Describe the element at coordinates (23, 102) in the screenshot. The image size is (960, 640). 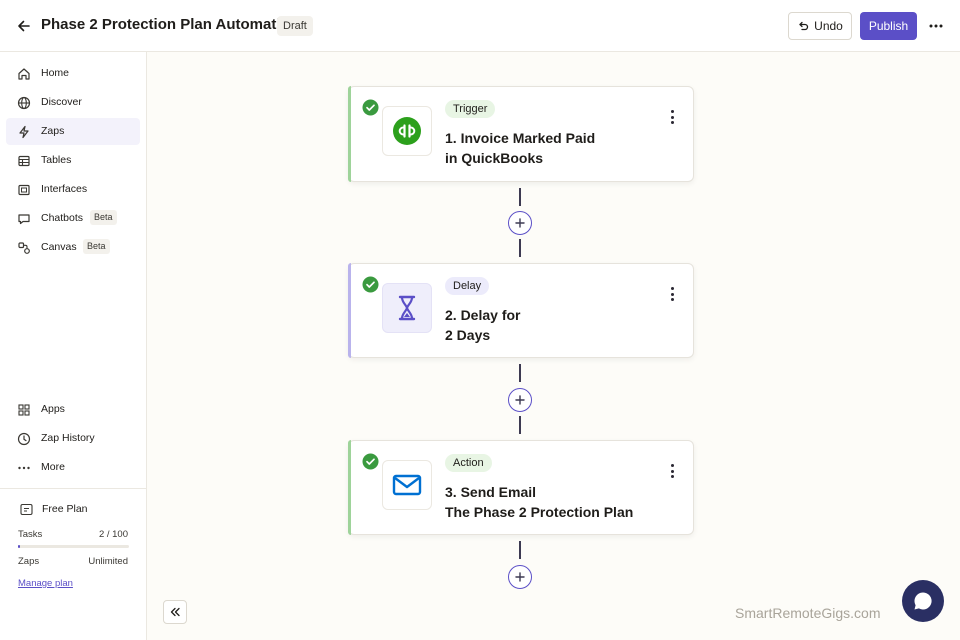
I see `globe-icon` at that location.